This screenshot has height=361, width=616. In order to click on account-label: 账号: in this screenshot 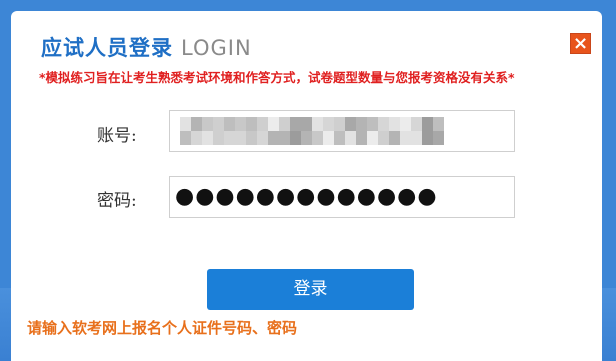, I will do `click(117, 136)`.